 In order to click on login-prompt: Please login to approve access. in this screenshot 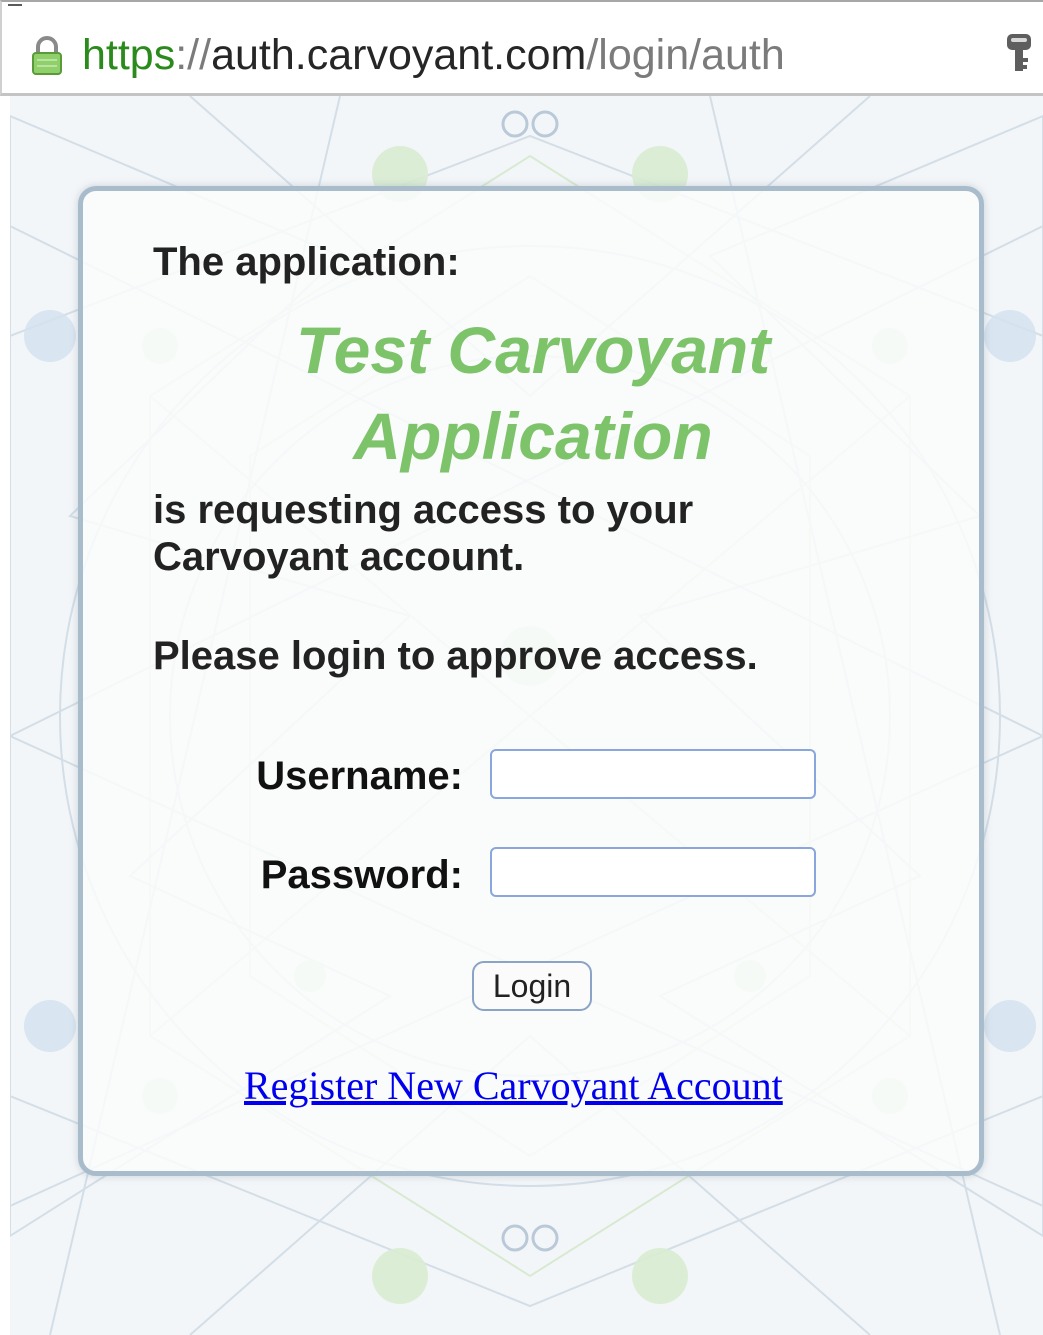, I will do `click(455, 656)`.